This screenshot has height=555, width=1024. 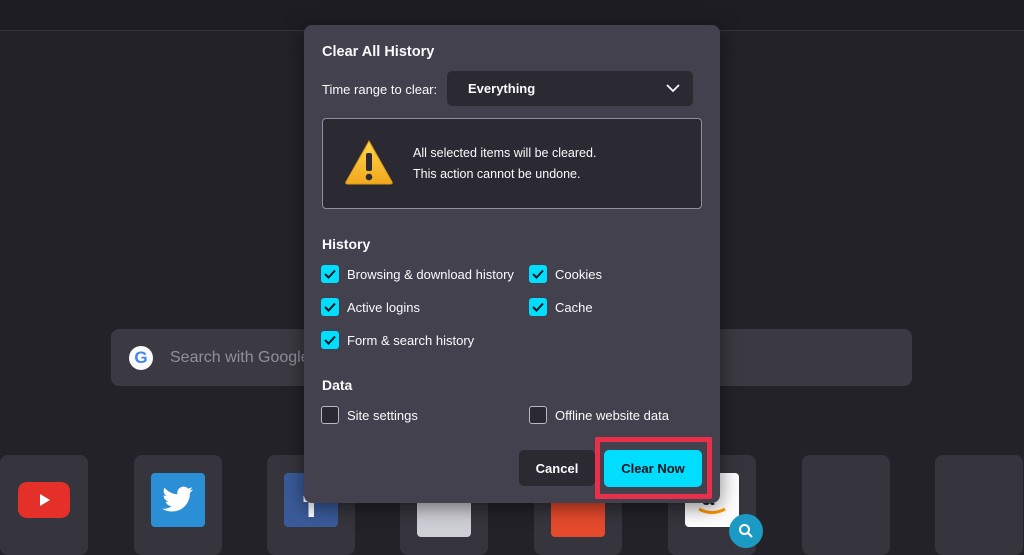 I want to click on checkbox-label: Browsing & download history, so click(x=430, y=274).